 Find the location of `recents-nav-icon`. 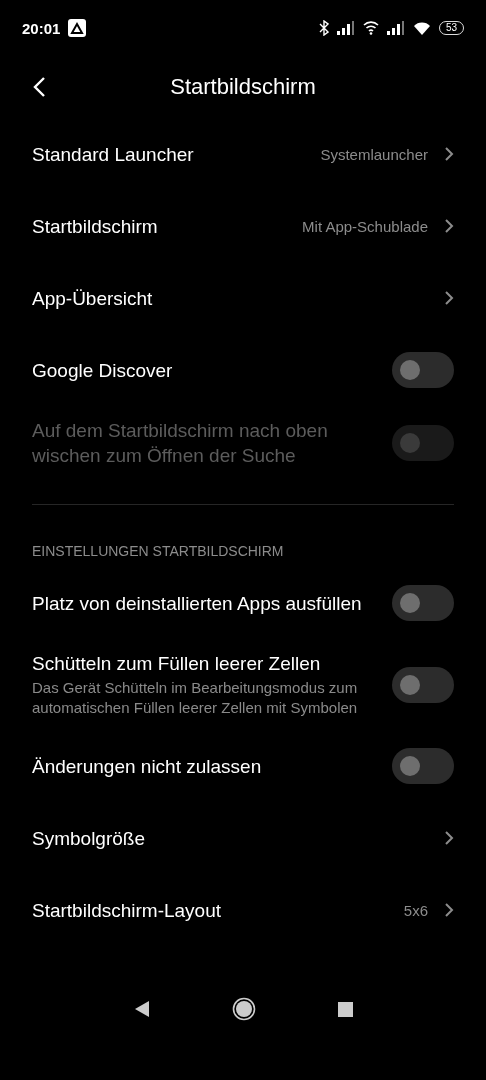

recents-nav-icon is located at coordinates (345, 1009).